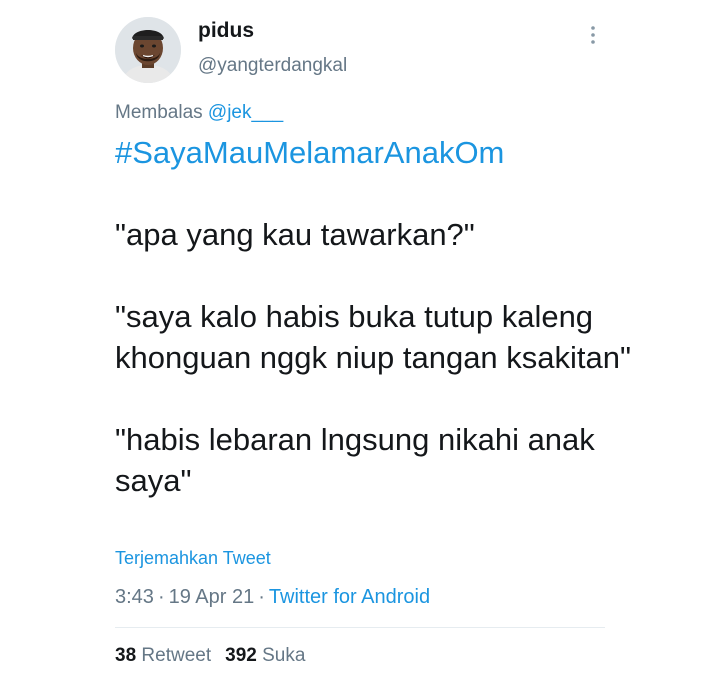 This screenshot has width=717, height=683. Describe the element at coordinates (272, 66) in the screenshot. I see `author-handle: @yangterdangkal` at that location.